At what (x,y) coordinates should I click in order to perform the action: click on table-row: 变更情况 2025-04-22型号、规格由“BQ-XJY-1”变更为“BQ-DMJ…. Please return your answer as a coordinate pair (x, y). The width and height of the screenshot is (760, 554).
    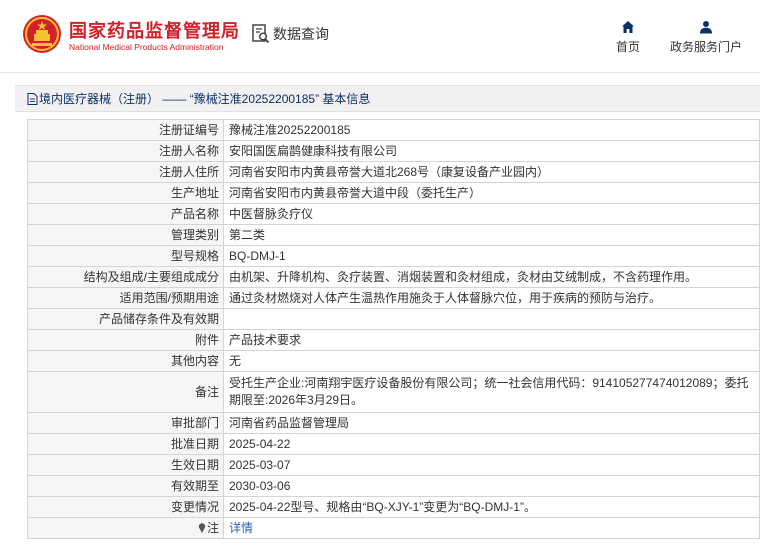
    Looking at the image, I should click on (393, 507).